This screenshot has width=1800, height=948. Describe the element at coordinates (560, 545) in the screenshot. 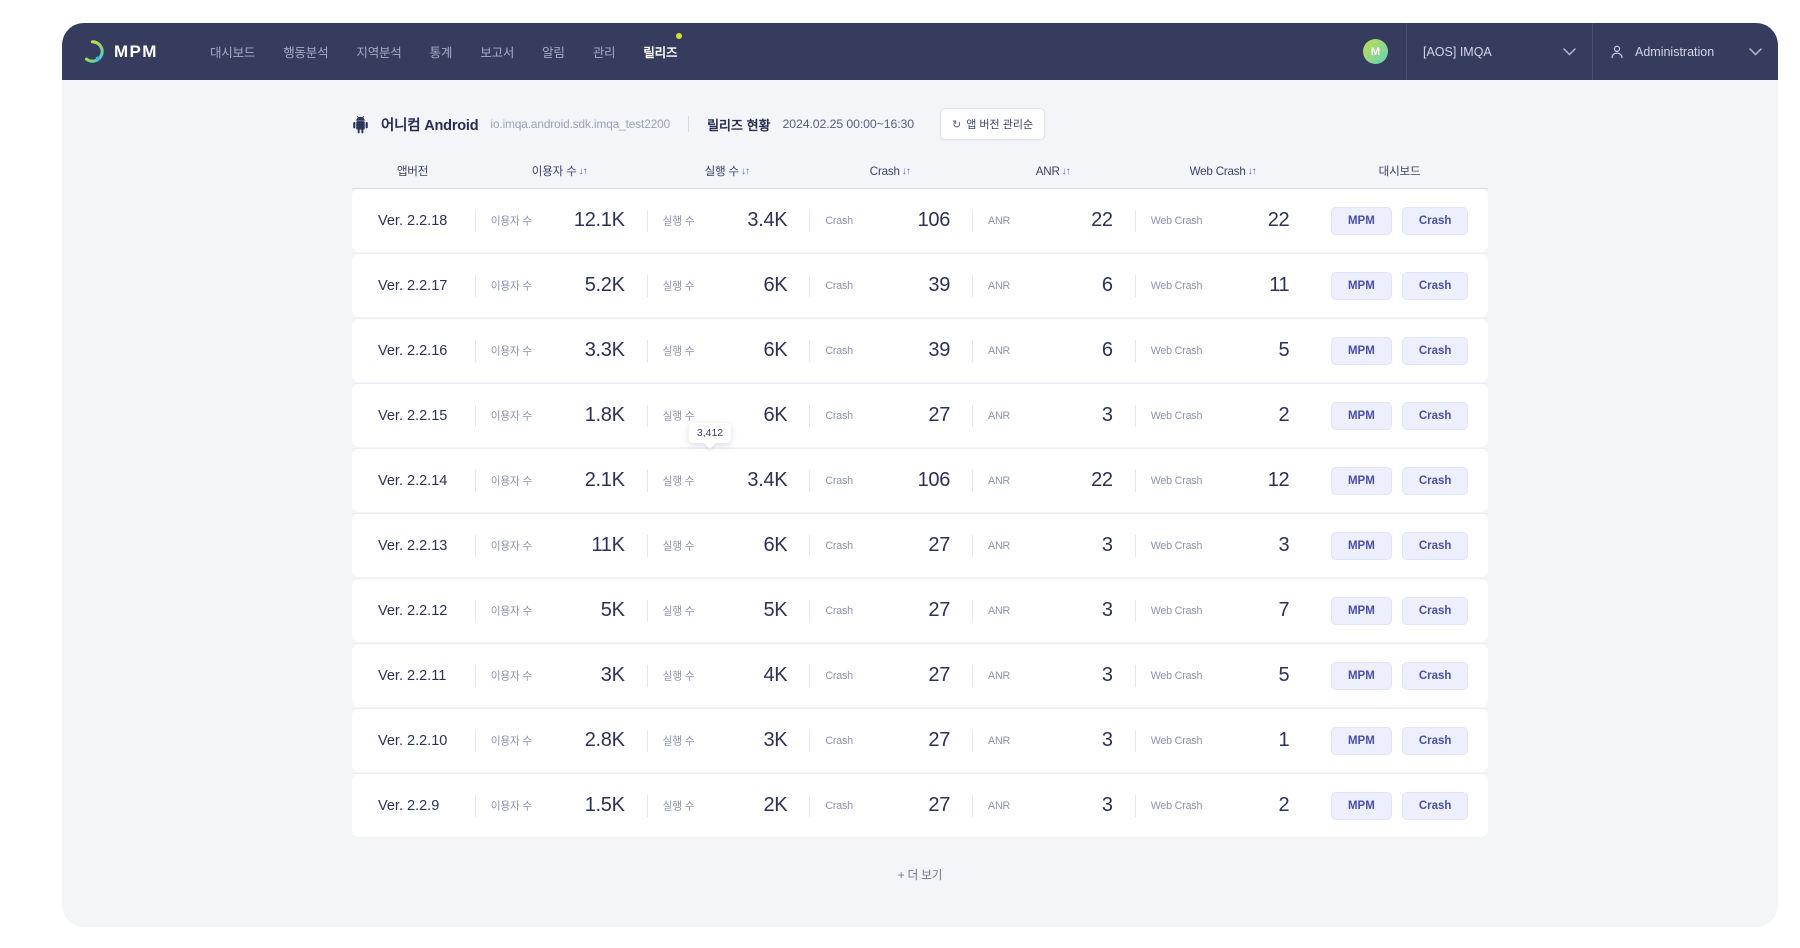

I see `cell-users: 이용자 수 11K` at that location.